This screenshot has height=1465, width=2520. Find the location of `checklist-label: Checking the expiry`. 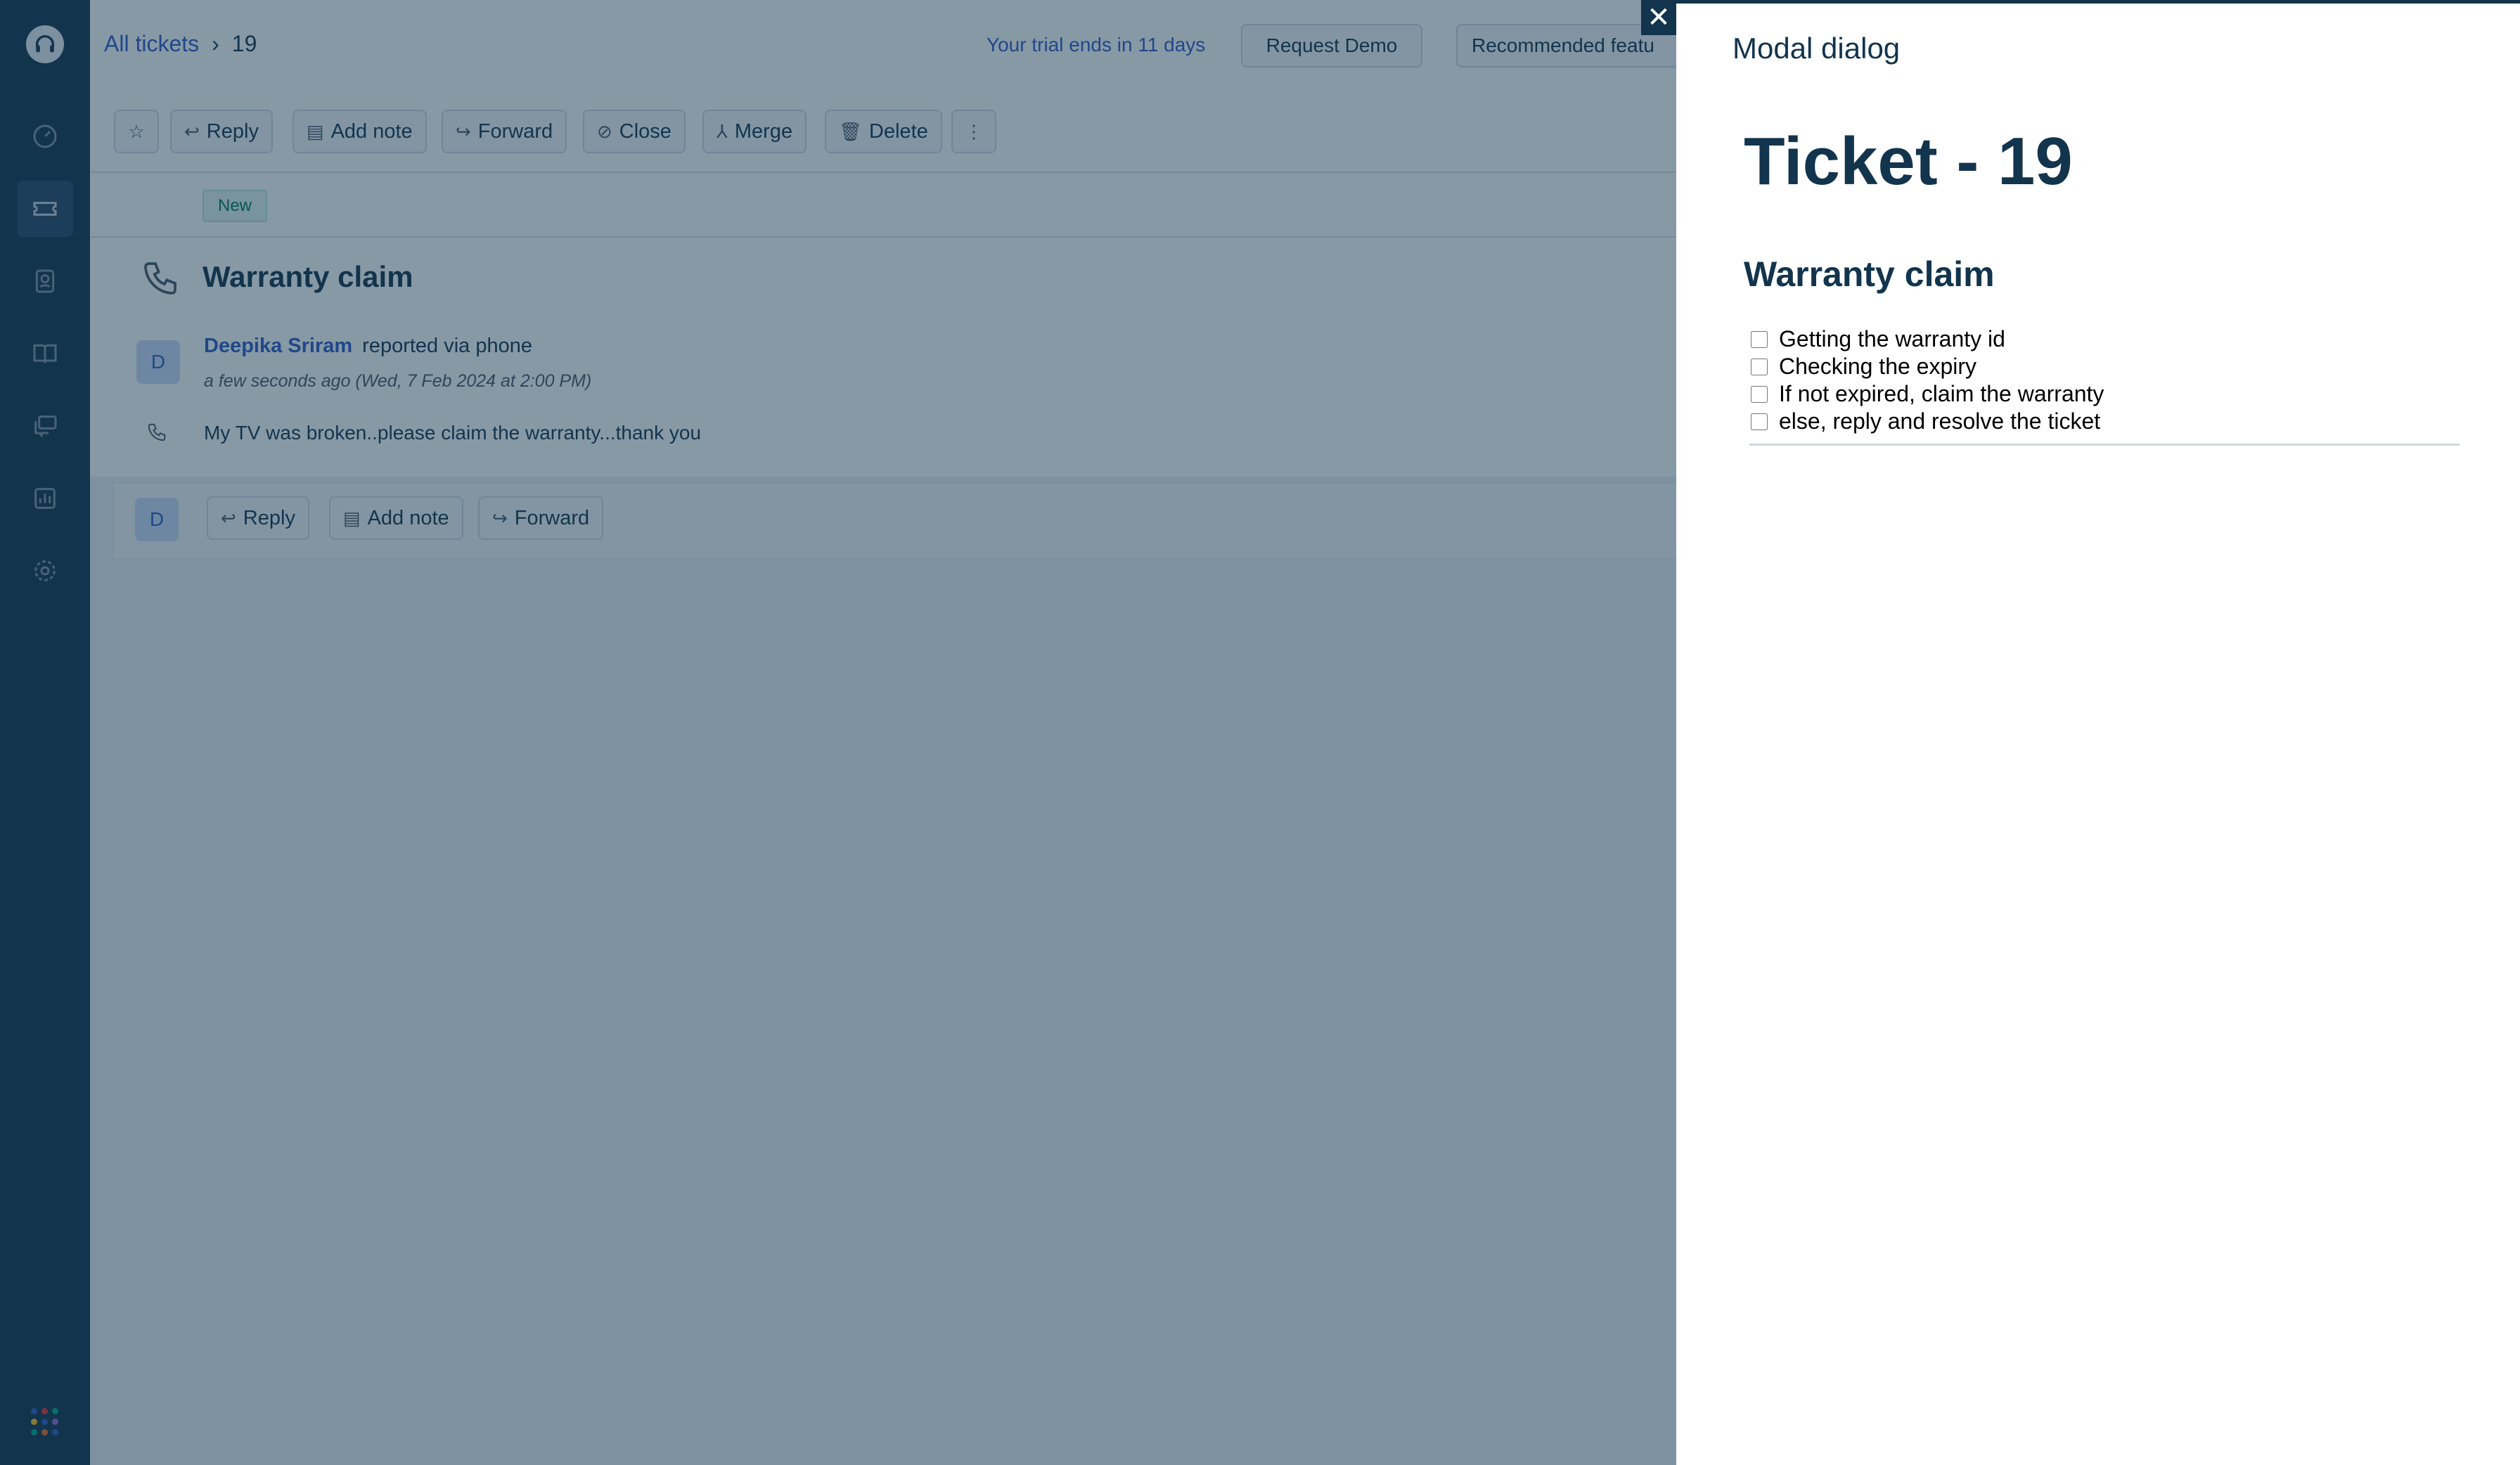

checklist-label: Checking the expiry is located at coordinates (1878, 366).